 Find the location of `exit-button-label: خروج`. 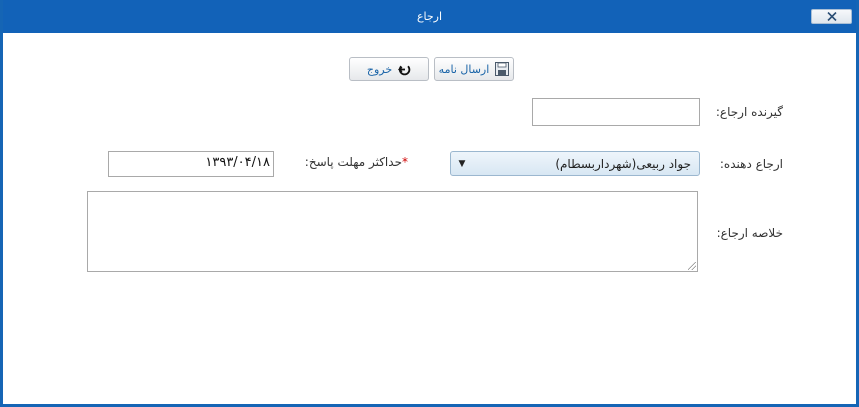

exit-button-label: خروج is located at coordinates (379, 69).